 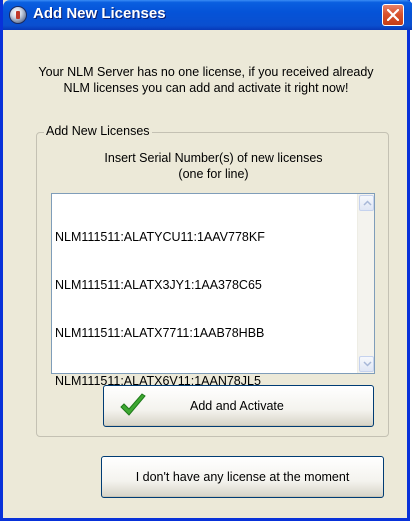 I want to click on serial-line: NLM111511:ALATX7711:1AAB78HBB, so click(x=160, y=333).